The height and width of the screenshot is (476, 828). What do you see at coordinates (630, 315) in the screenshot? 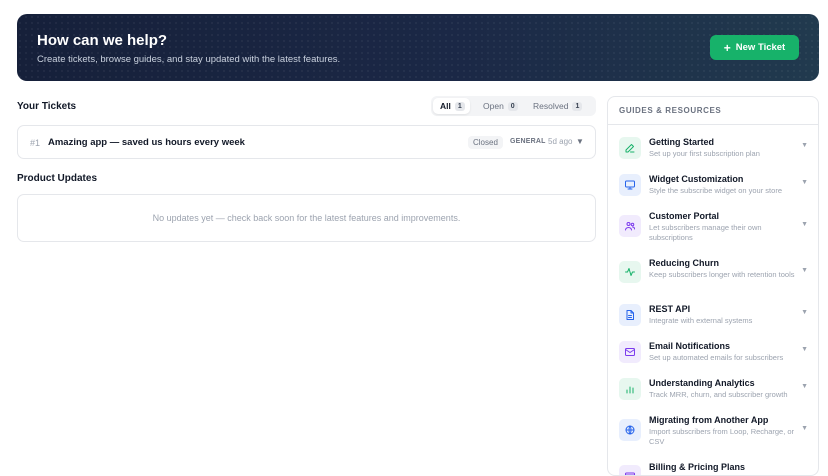
I see `file-icon` at bounding box center [630, 315].